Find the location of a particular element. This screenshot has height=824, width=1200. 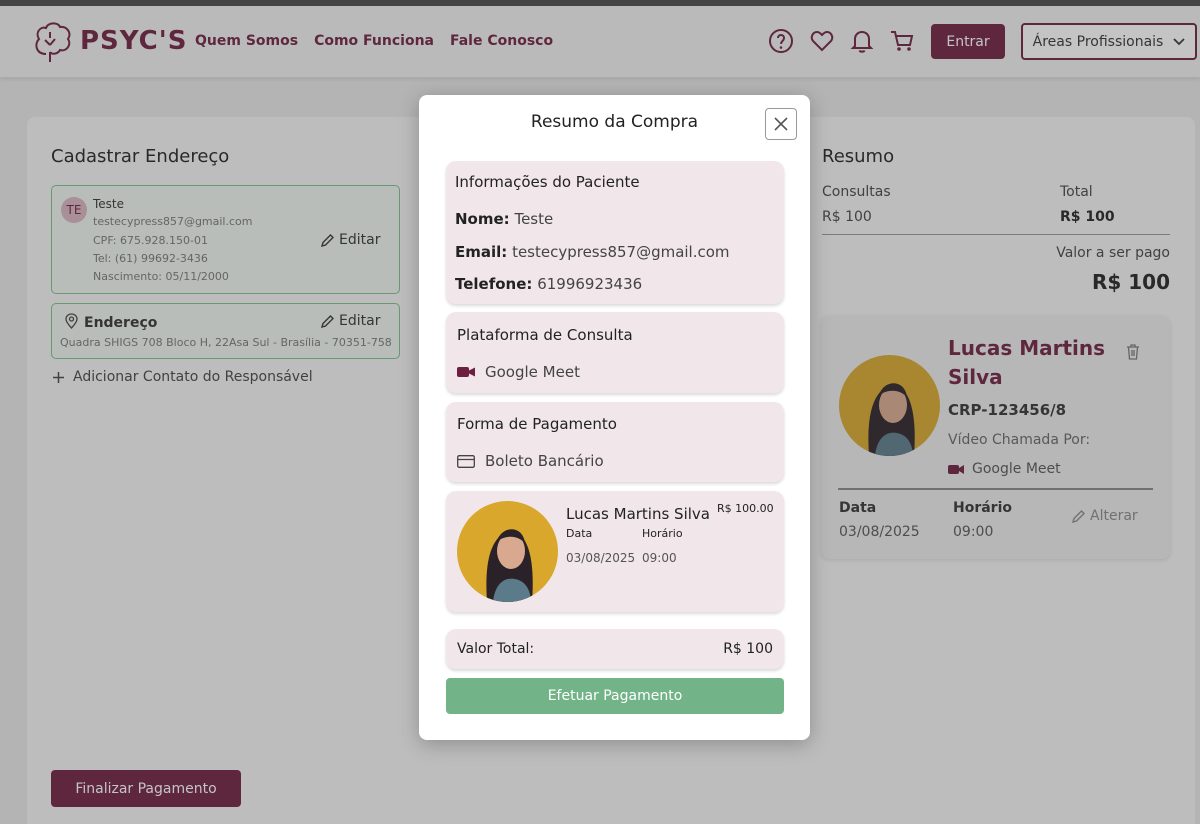

close-button is located at coordinates (781, 124).